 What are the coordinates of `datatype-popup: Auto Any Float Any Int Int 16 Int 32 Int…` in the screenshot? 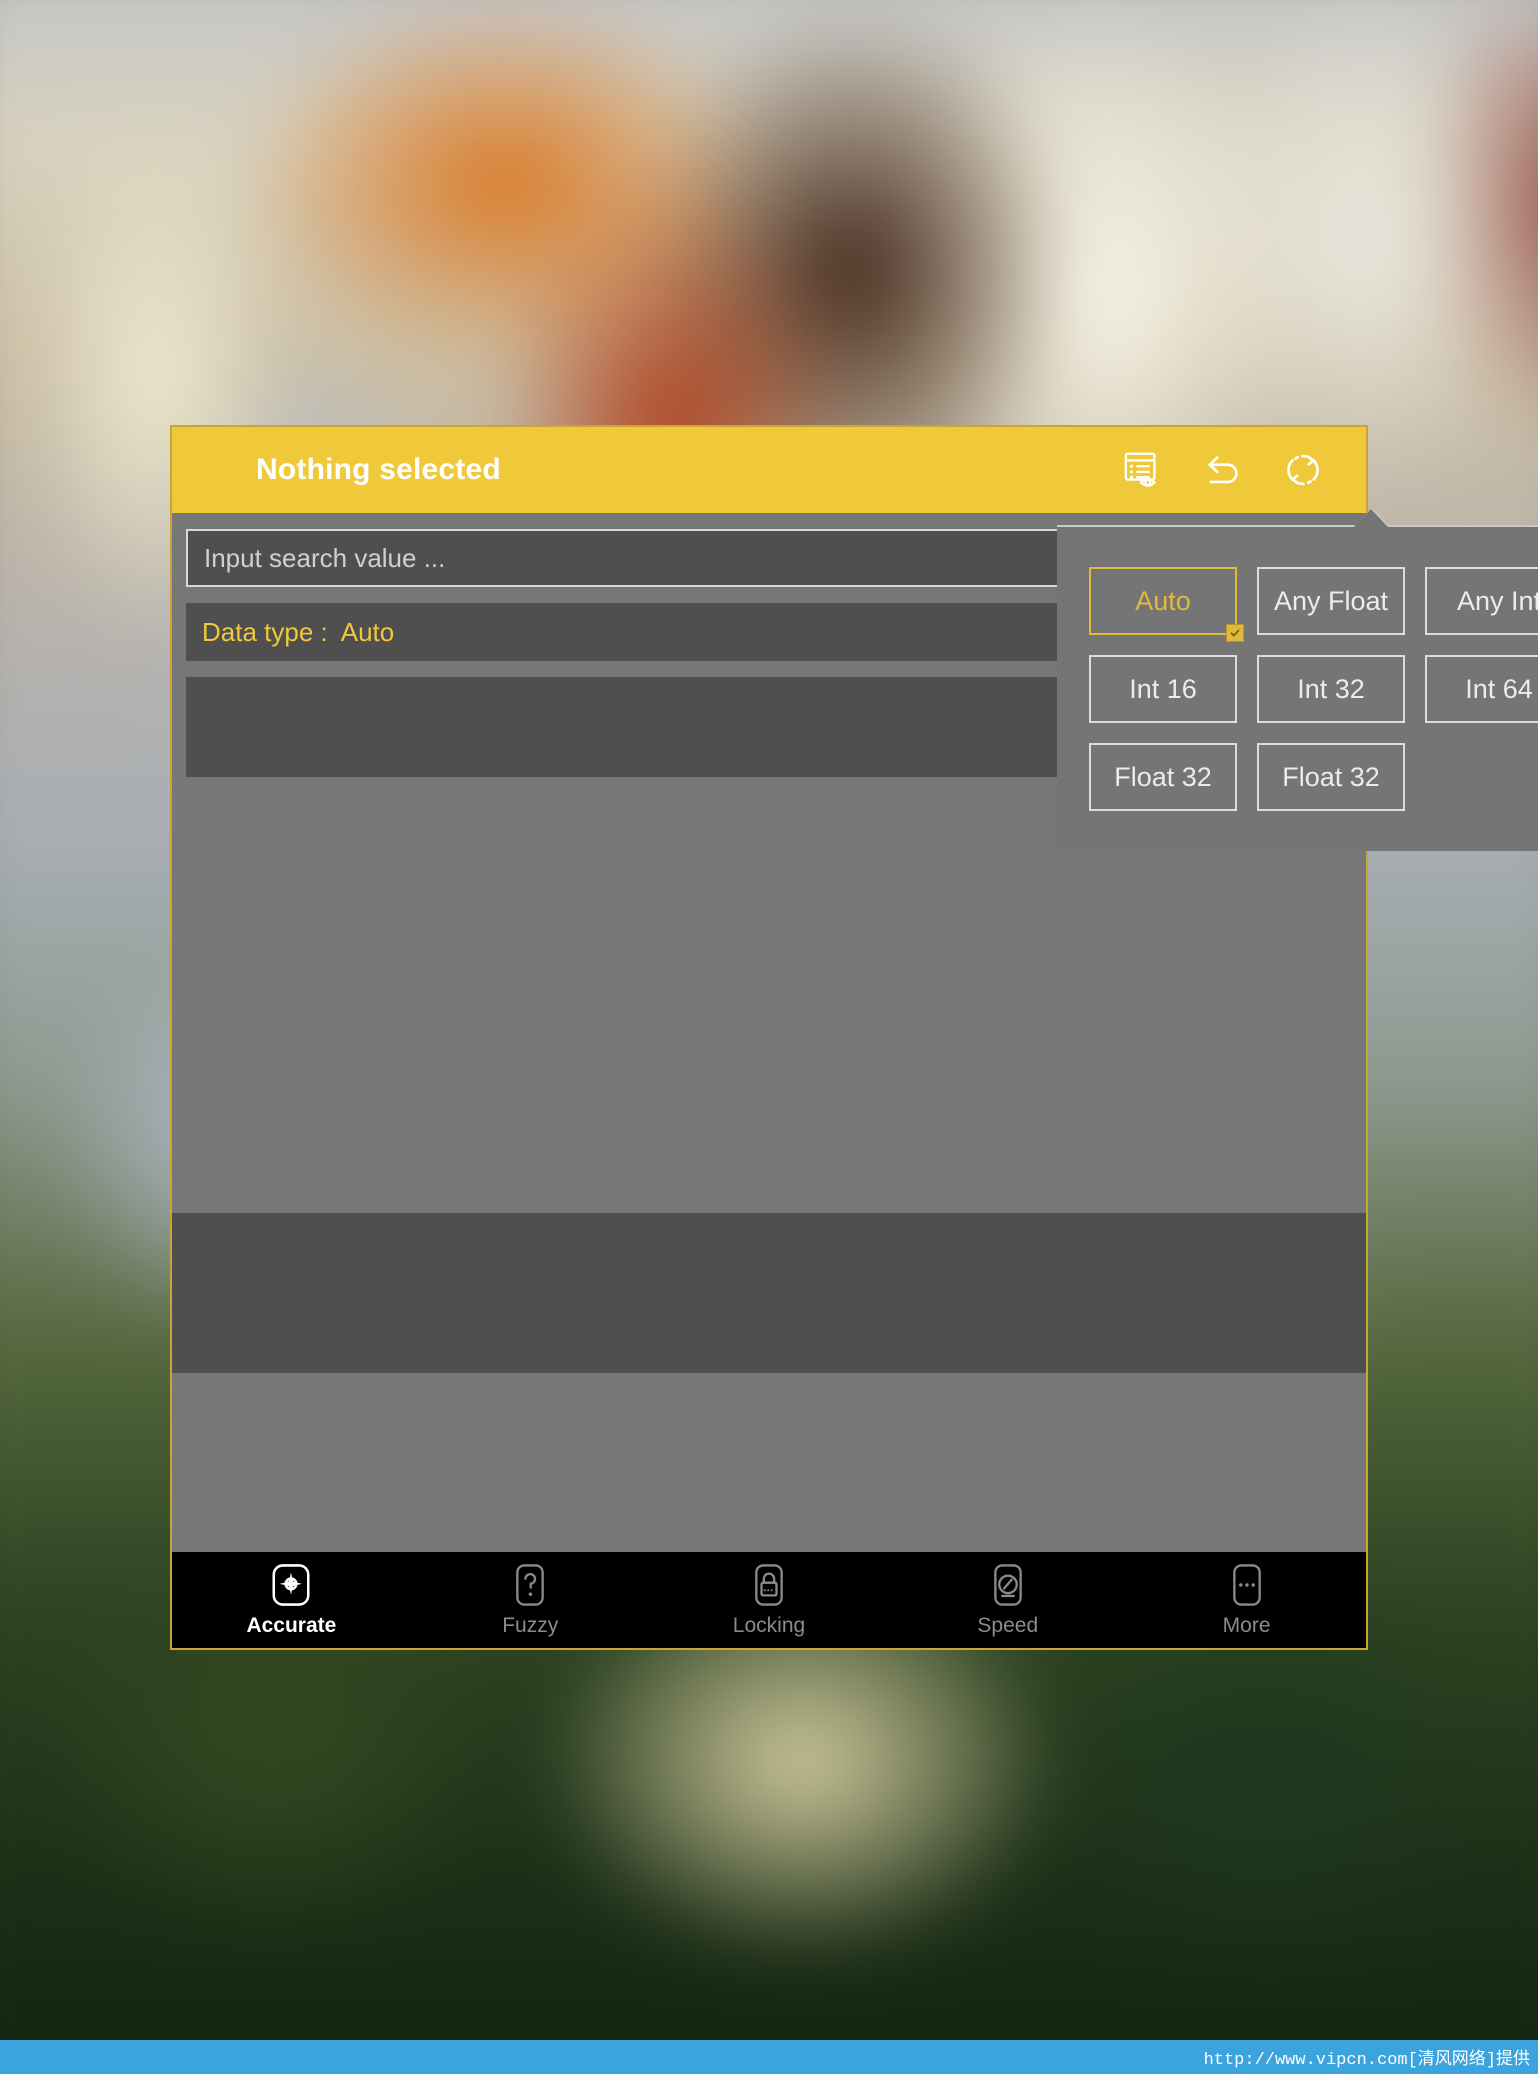 It's located at (1297, 679).